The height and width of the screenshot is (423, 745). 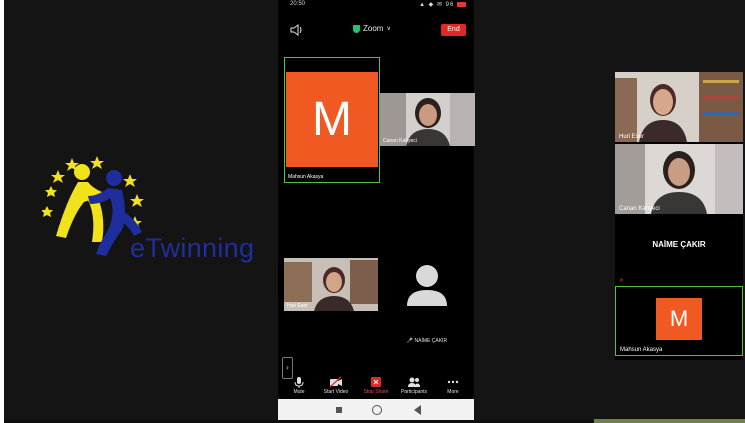 What do you see at coordinates (376, 382) in the screenshot?
I see `stop-share-icon` at bounding box center [376, 382].